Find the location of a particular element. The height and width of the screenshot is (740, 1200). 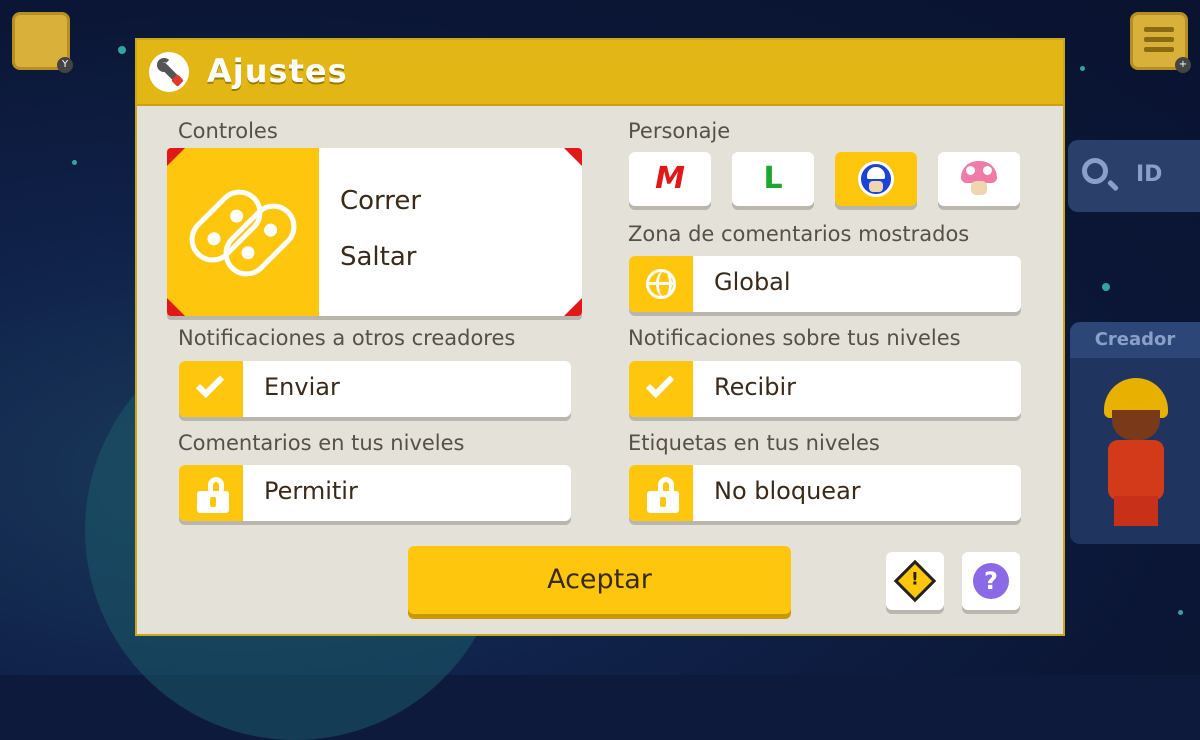

warning-icon: ! is located at coordinates (915, 581).